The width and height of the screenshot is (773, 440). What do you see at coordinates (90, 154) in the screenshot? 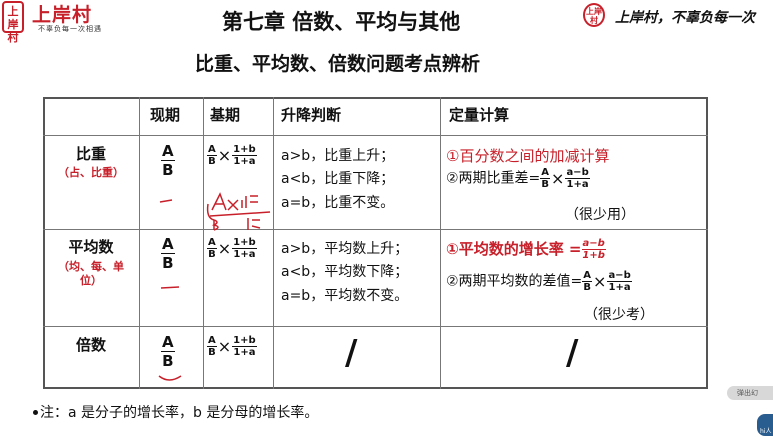
I see `row-label-proportion: 比重` at bounding box center [90, 154].